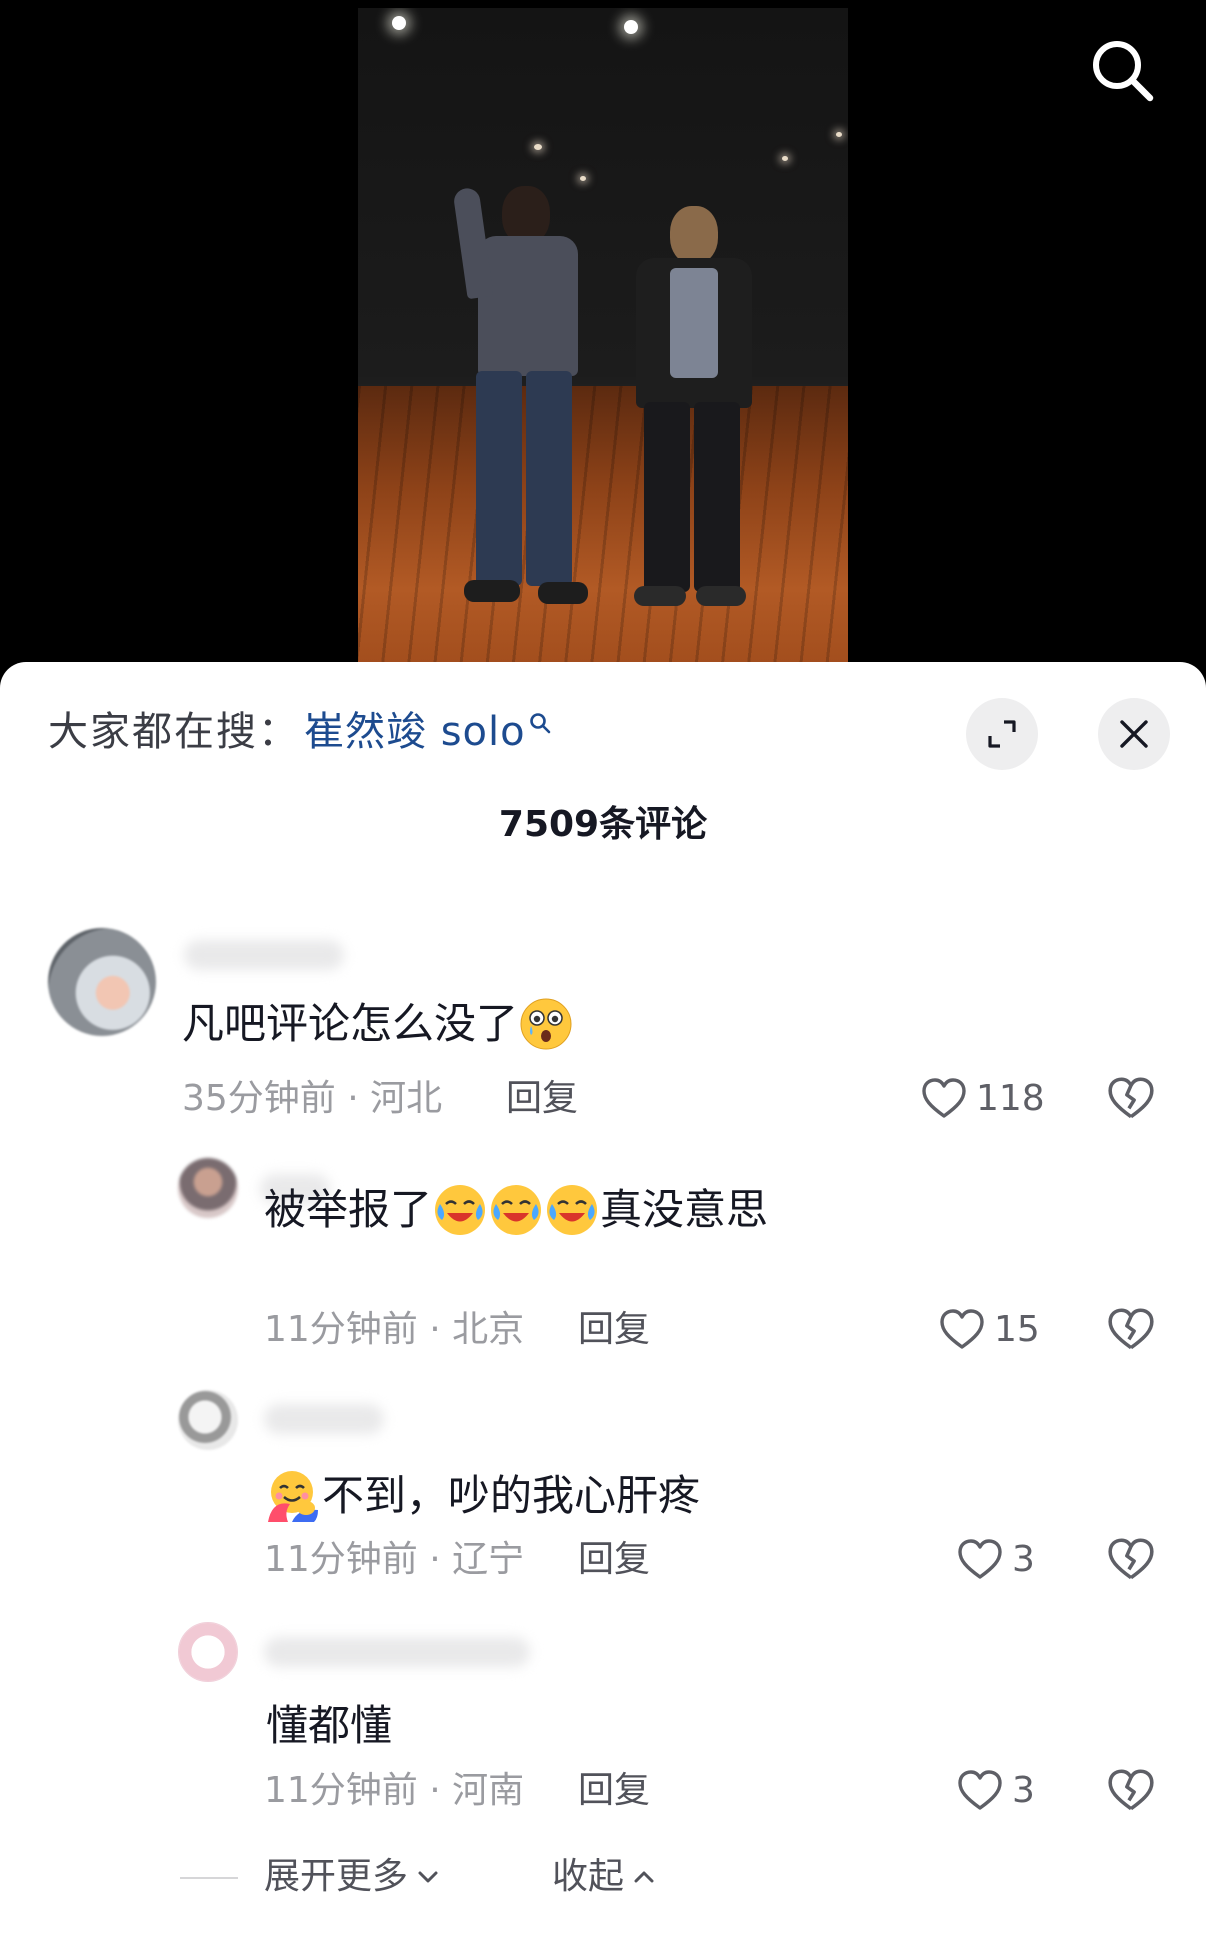 The image size is (1206, 1954). I want to click on comment-time-location: 11分钟前 · 河南, so click(394, 1790).